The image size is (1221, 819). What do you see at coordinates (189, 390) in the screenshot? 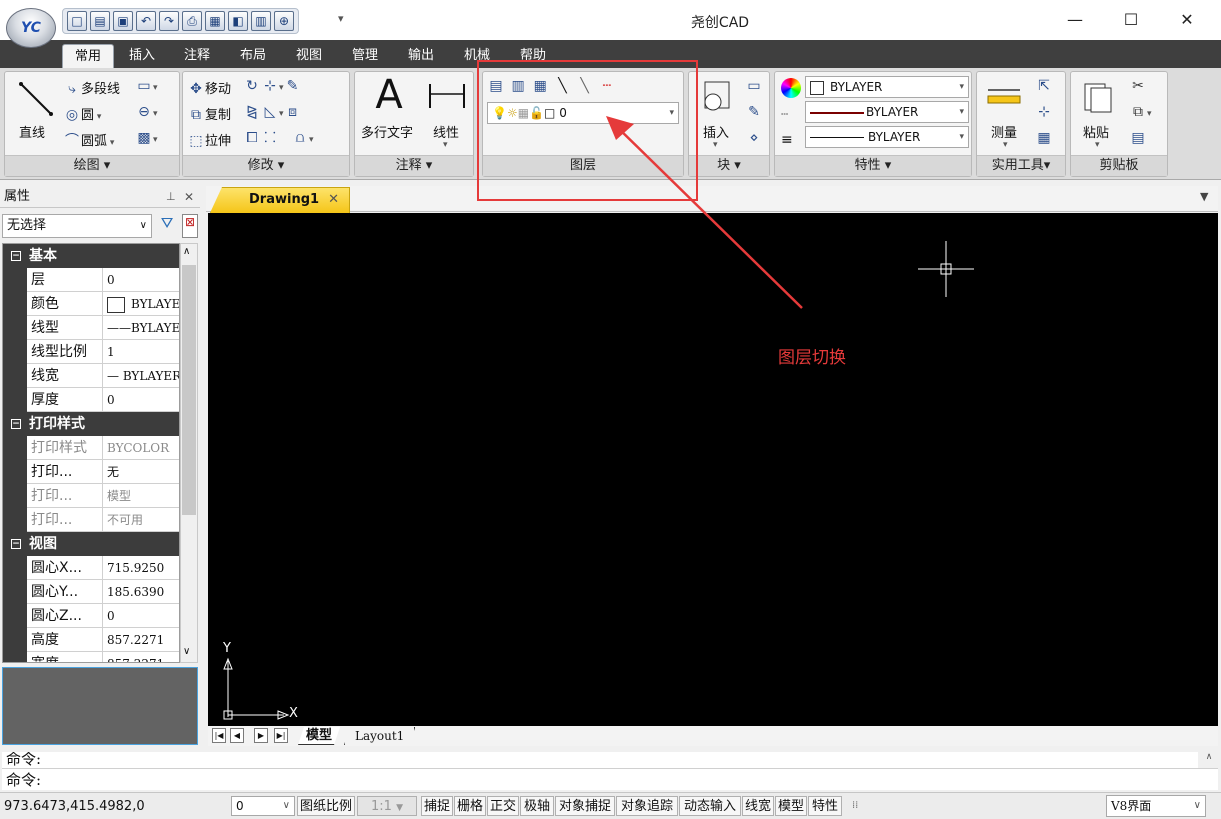
I see `scrollbar-thumb` at bounding box center [189, 390].